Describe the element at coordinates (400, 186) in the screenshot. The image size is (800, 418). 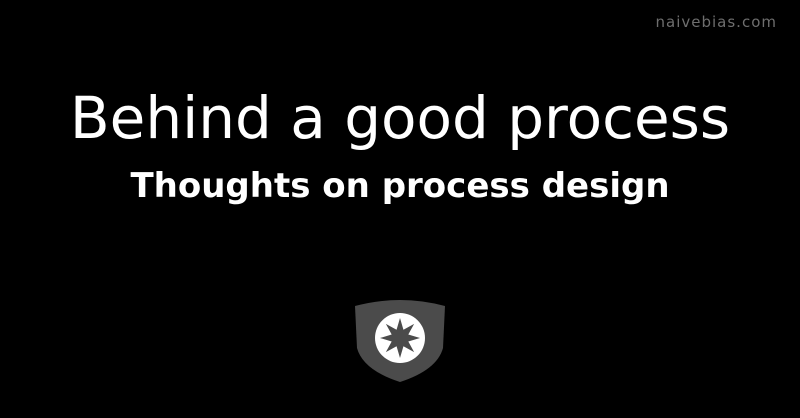
I see `post-subtitle: Thoughts on process design` at that location.